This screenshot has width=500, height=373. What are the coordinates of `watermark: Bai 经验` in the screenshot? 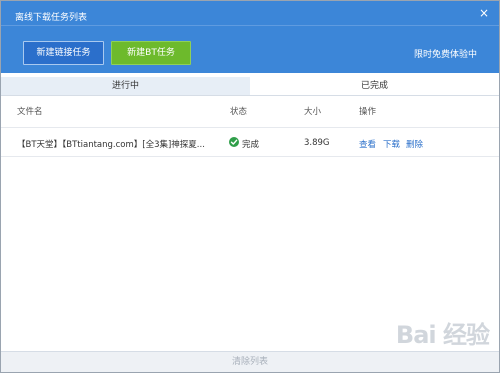 It's located at (442, 335).